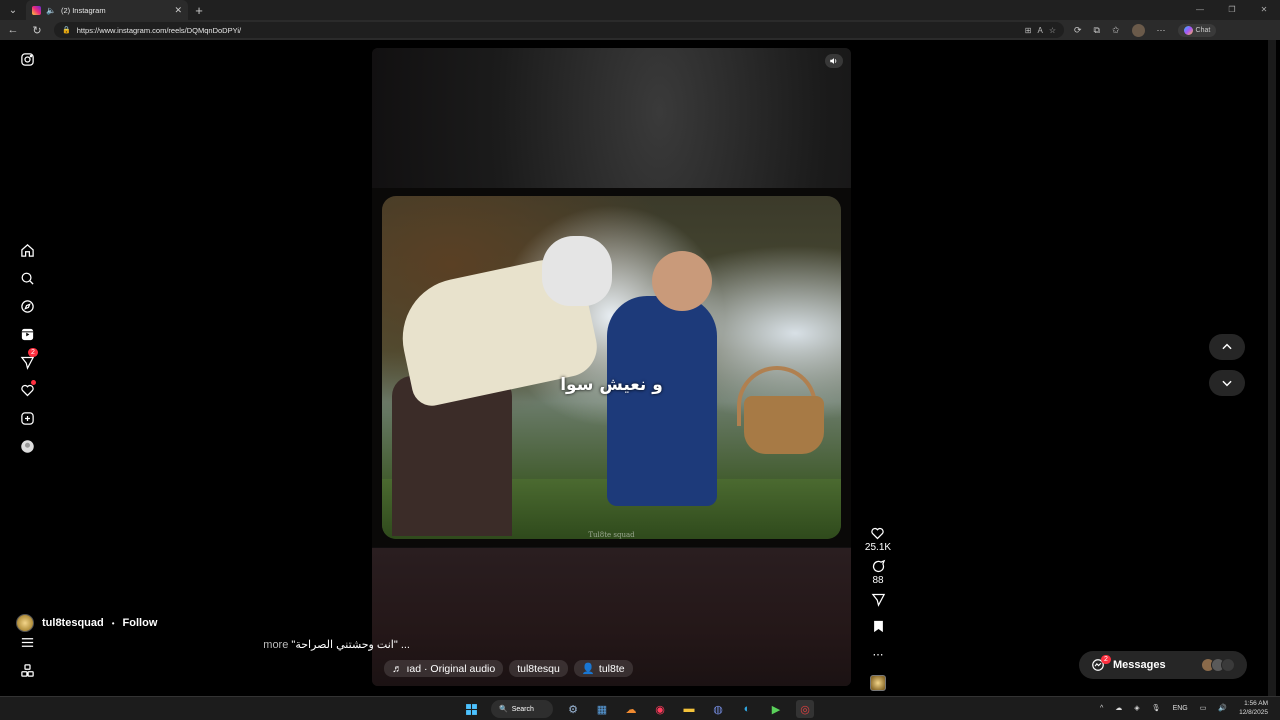 This screenshot has width=1280, height=720. What do you see at coordinates (28, 359) in the screenshot?
I see `messages-direct-icon: 2` at bounding box center [28, 359].